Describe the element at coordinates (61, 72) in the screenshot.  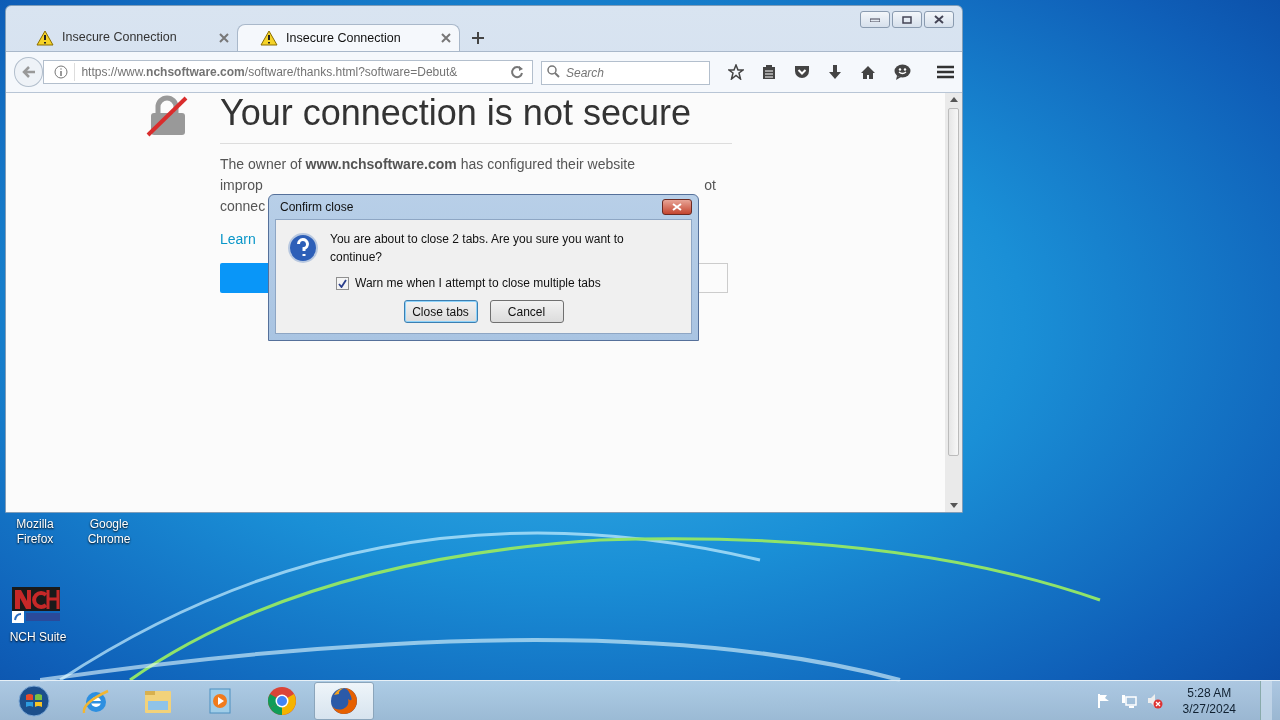
I see `info-icon` at that location.